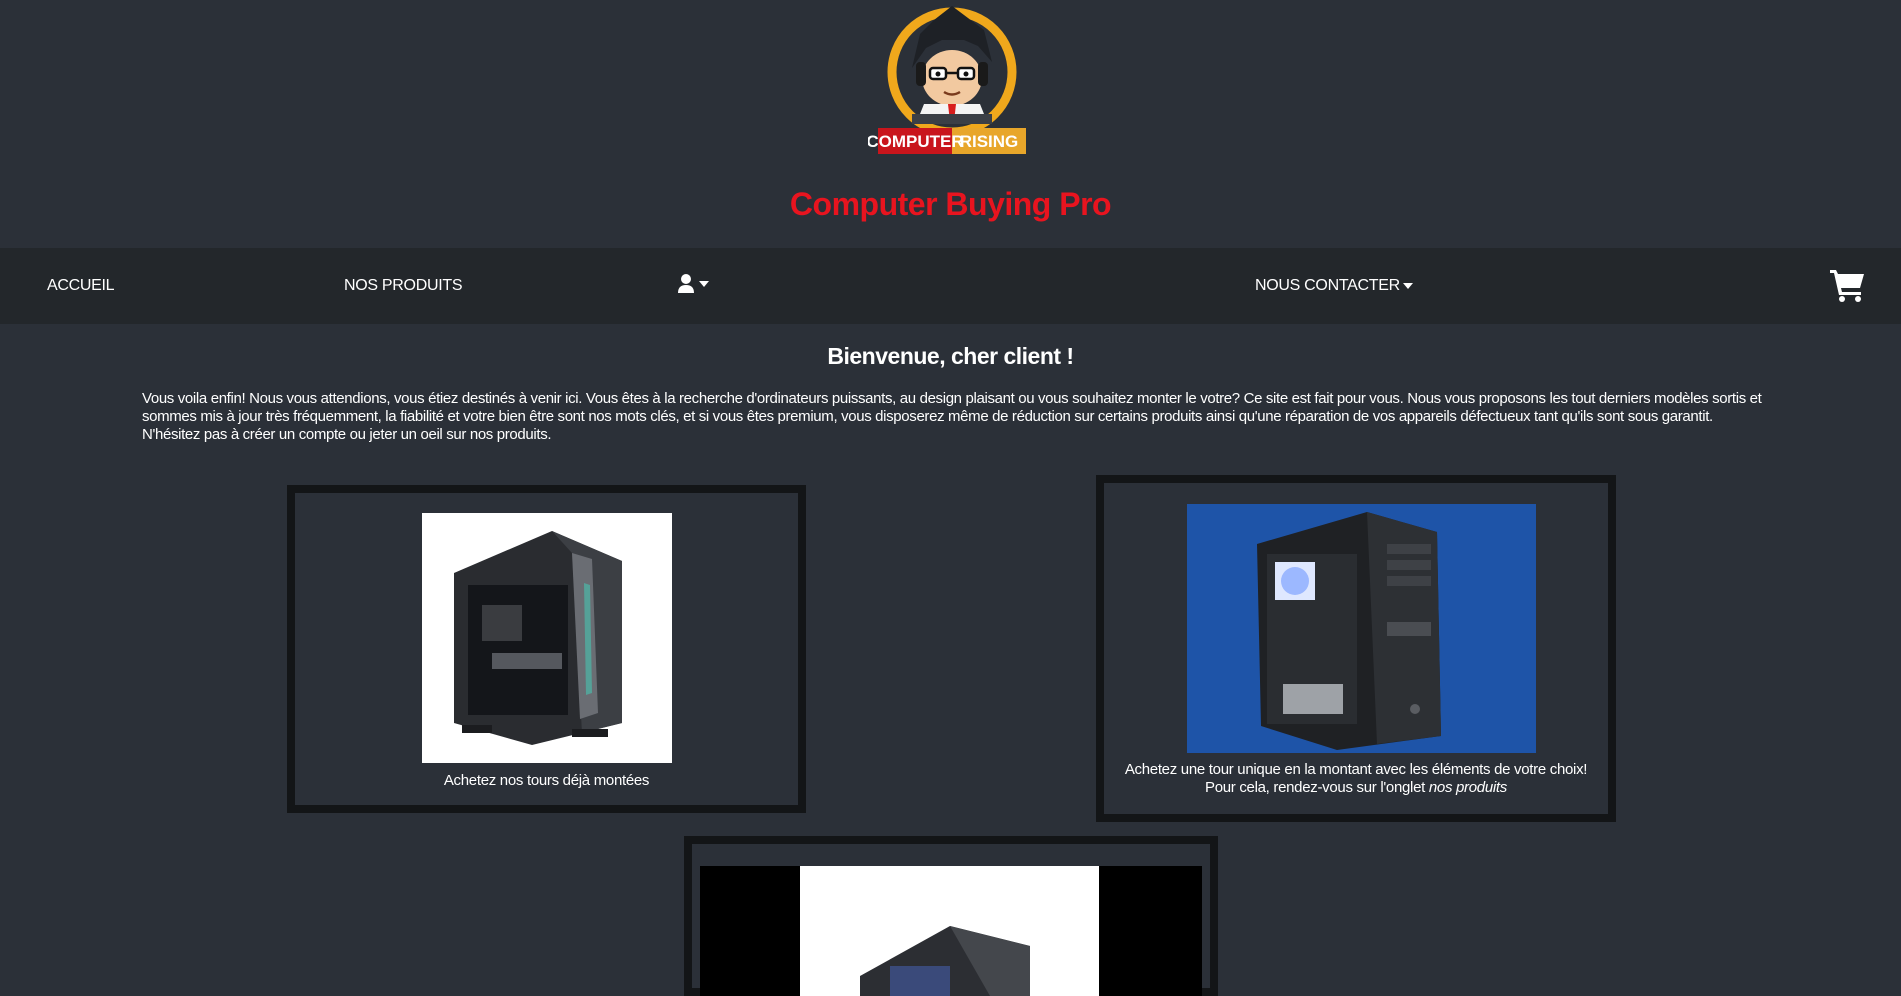 Image resolution: width=1901 pixels, height=996 pixels. I want to click on account-dropdown, so click(693, 286).